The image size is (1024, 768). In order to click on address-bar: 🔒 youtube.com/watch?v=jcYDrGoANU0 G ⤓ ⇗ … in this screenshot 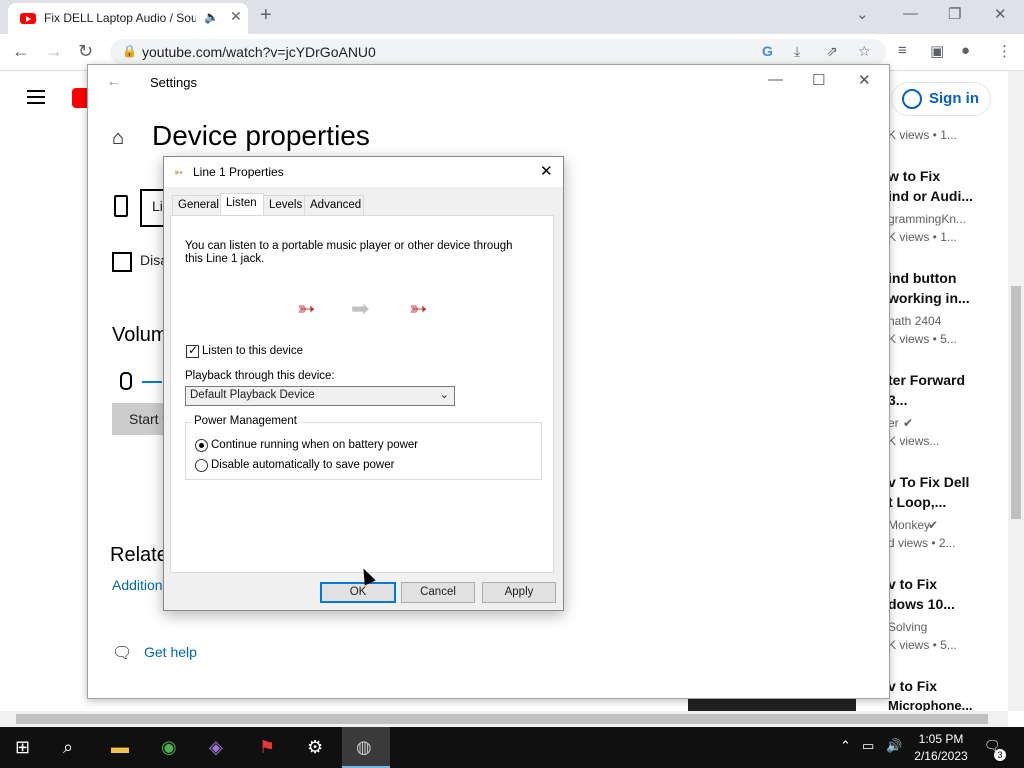, I will do `click(498, 52)`.